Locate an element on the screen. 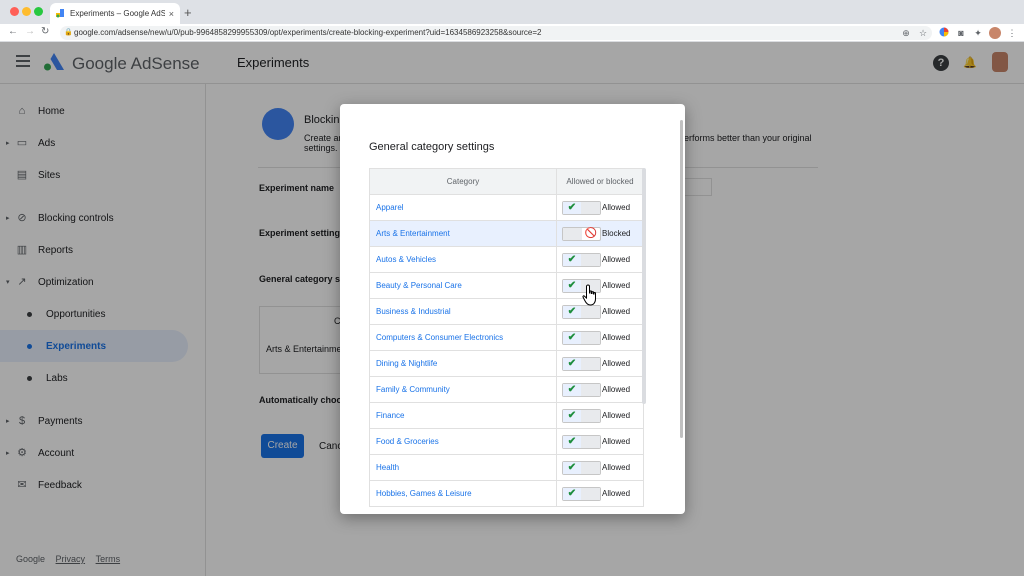  table-row: Arts & Entertainment 🚫 Blocked is located at coordinates (506, 233).